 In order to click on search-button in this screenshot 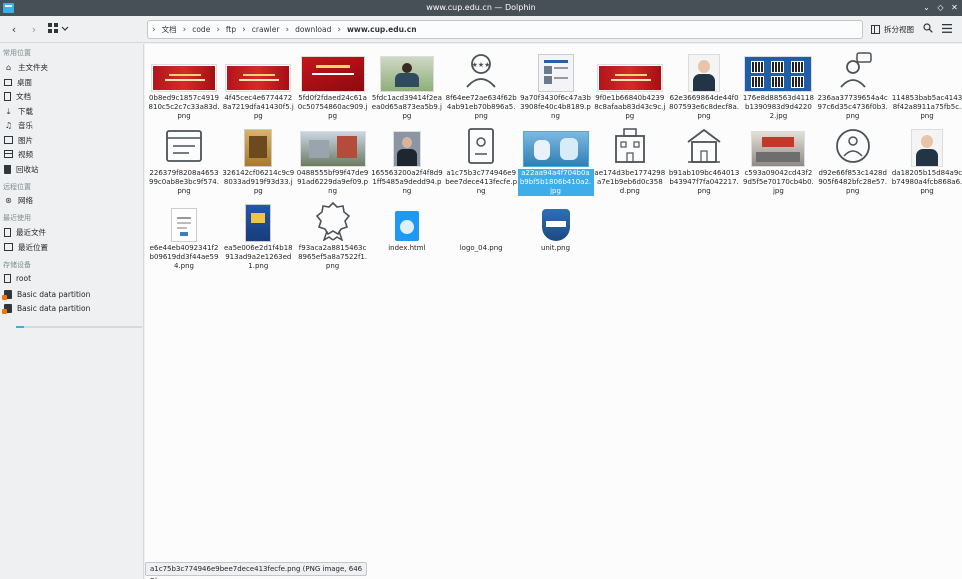, I will do `click(928, 29)`.